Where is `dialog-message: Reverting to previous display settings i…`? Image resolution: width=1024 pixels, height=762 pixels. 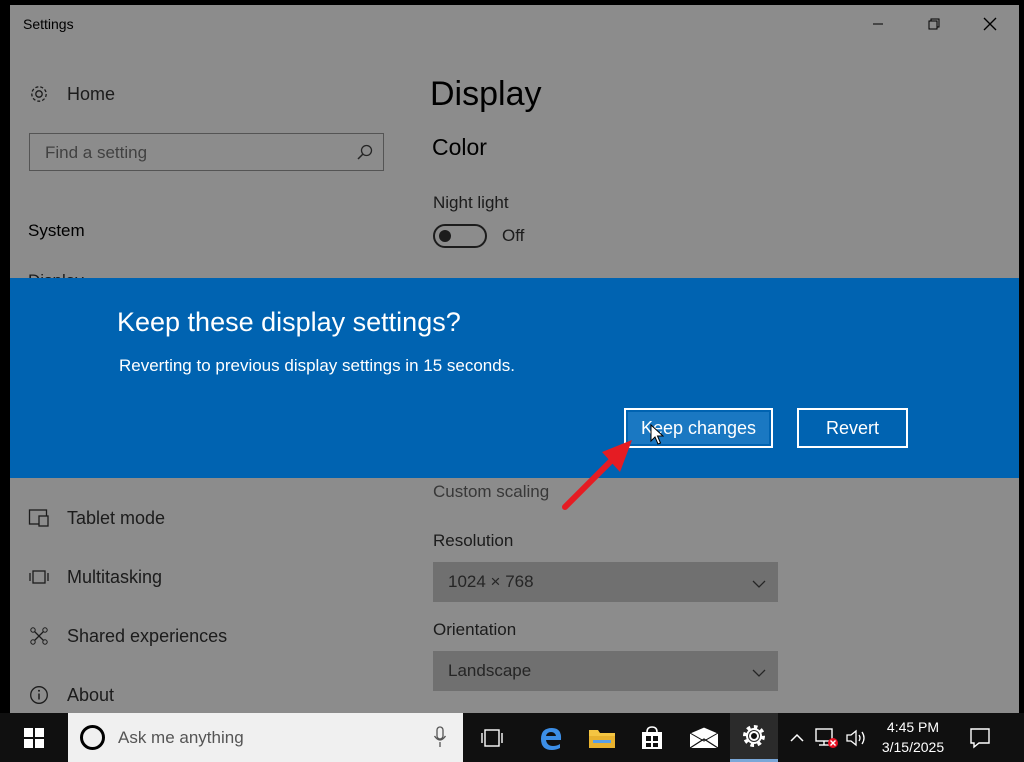
dialog-message: Reverting to previous display settings i… is located at coordinates (317, 365).